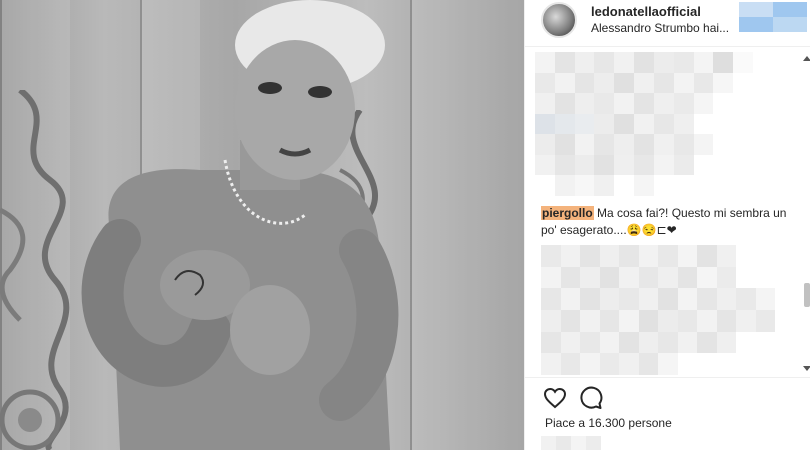  I want to click on comment-username: piergollo, so click(567, 213).